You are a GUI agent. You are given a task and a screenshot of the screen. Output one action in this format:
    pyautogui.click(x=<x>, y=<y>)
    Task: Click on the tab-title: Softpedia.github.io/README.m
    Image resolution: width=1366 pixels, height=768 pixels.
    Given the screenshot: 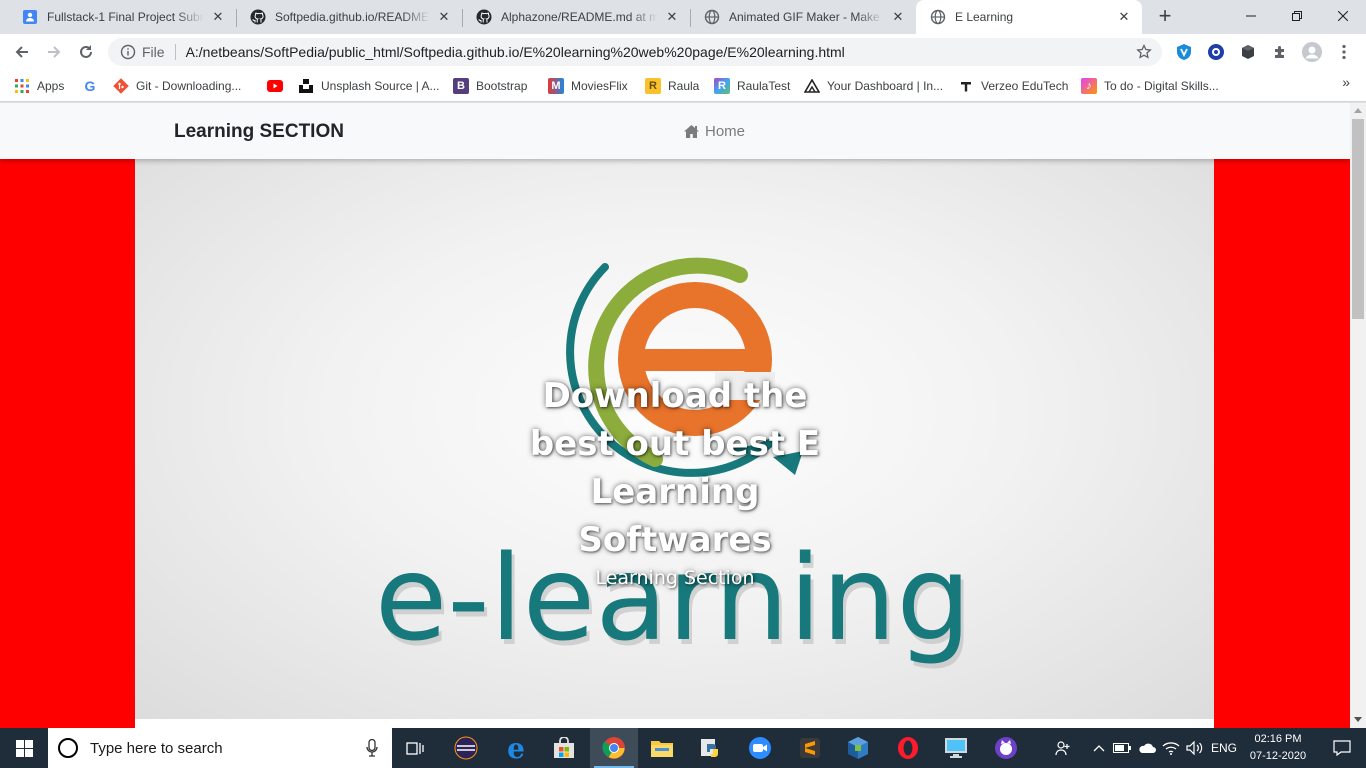 What is the action you would take?
    pyautogui.click(x=352, y=17)
    